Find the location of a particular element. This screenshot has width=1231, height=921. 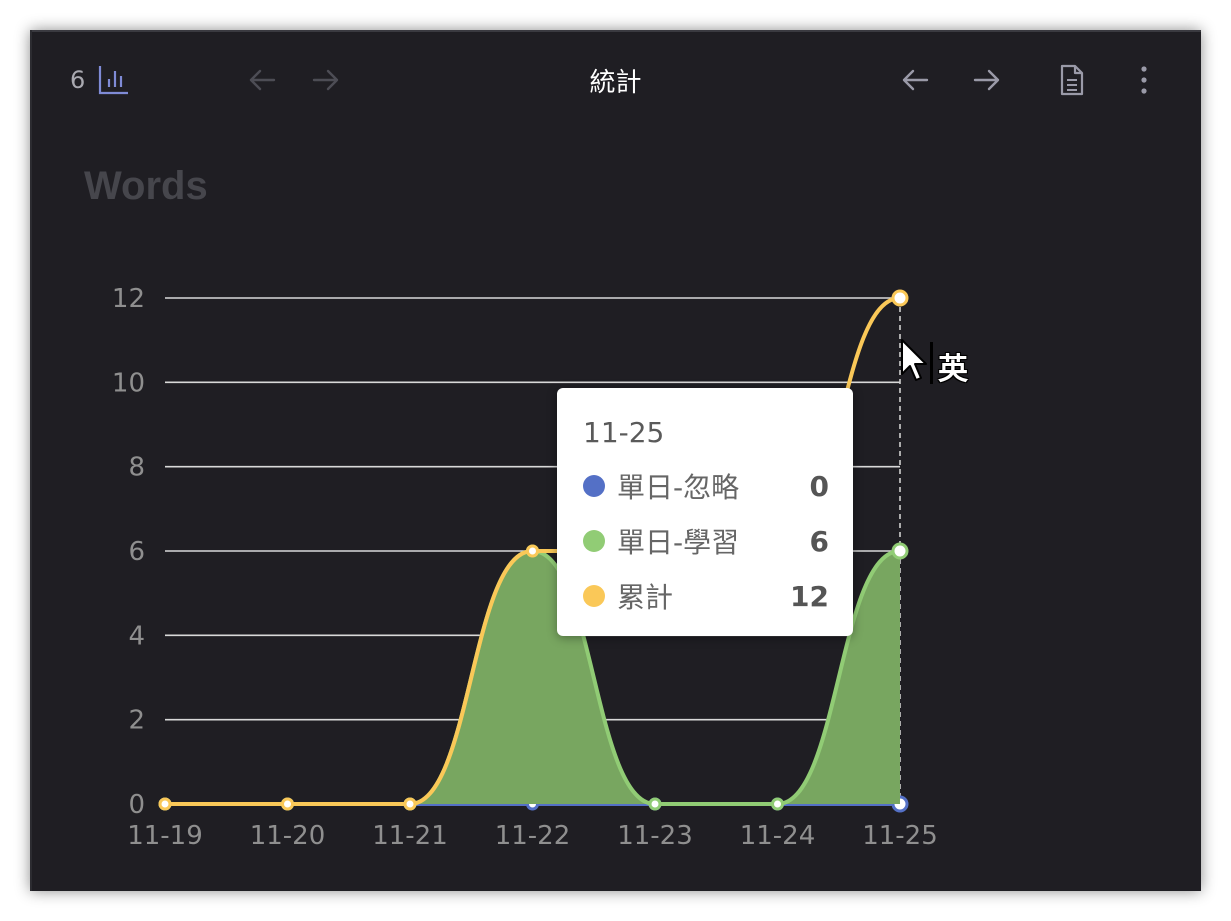

x-tick-label: 11-19 is located at coordinates (165, 836).